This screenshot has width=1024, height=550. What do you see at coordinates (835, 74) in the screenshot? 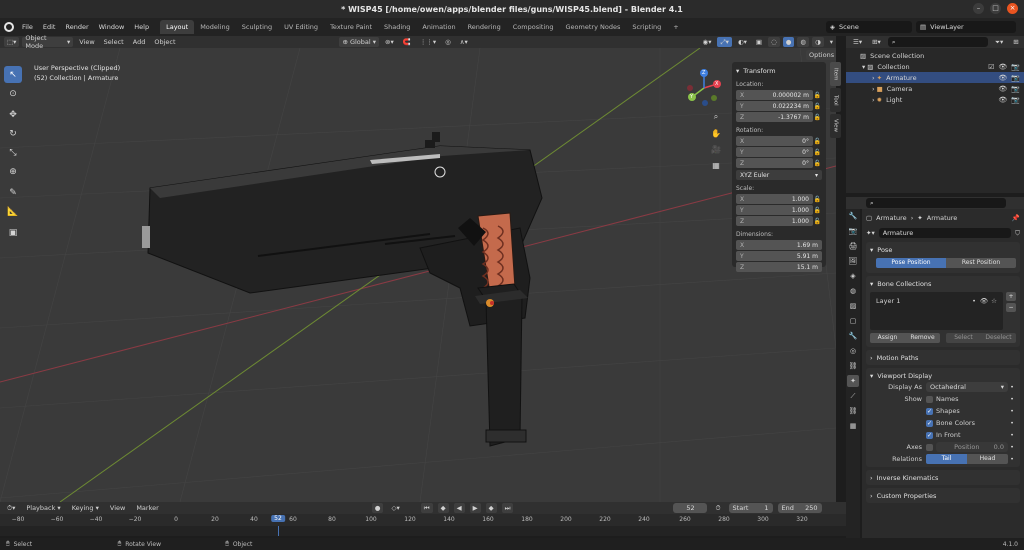
I see `tab-item: Item` at bounding box center [835, 74].